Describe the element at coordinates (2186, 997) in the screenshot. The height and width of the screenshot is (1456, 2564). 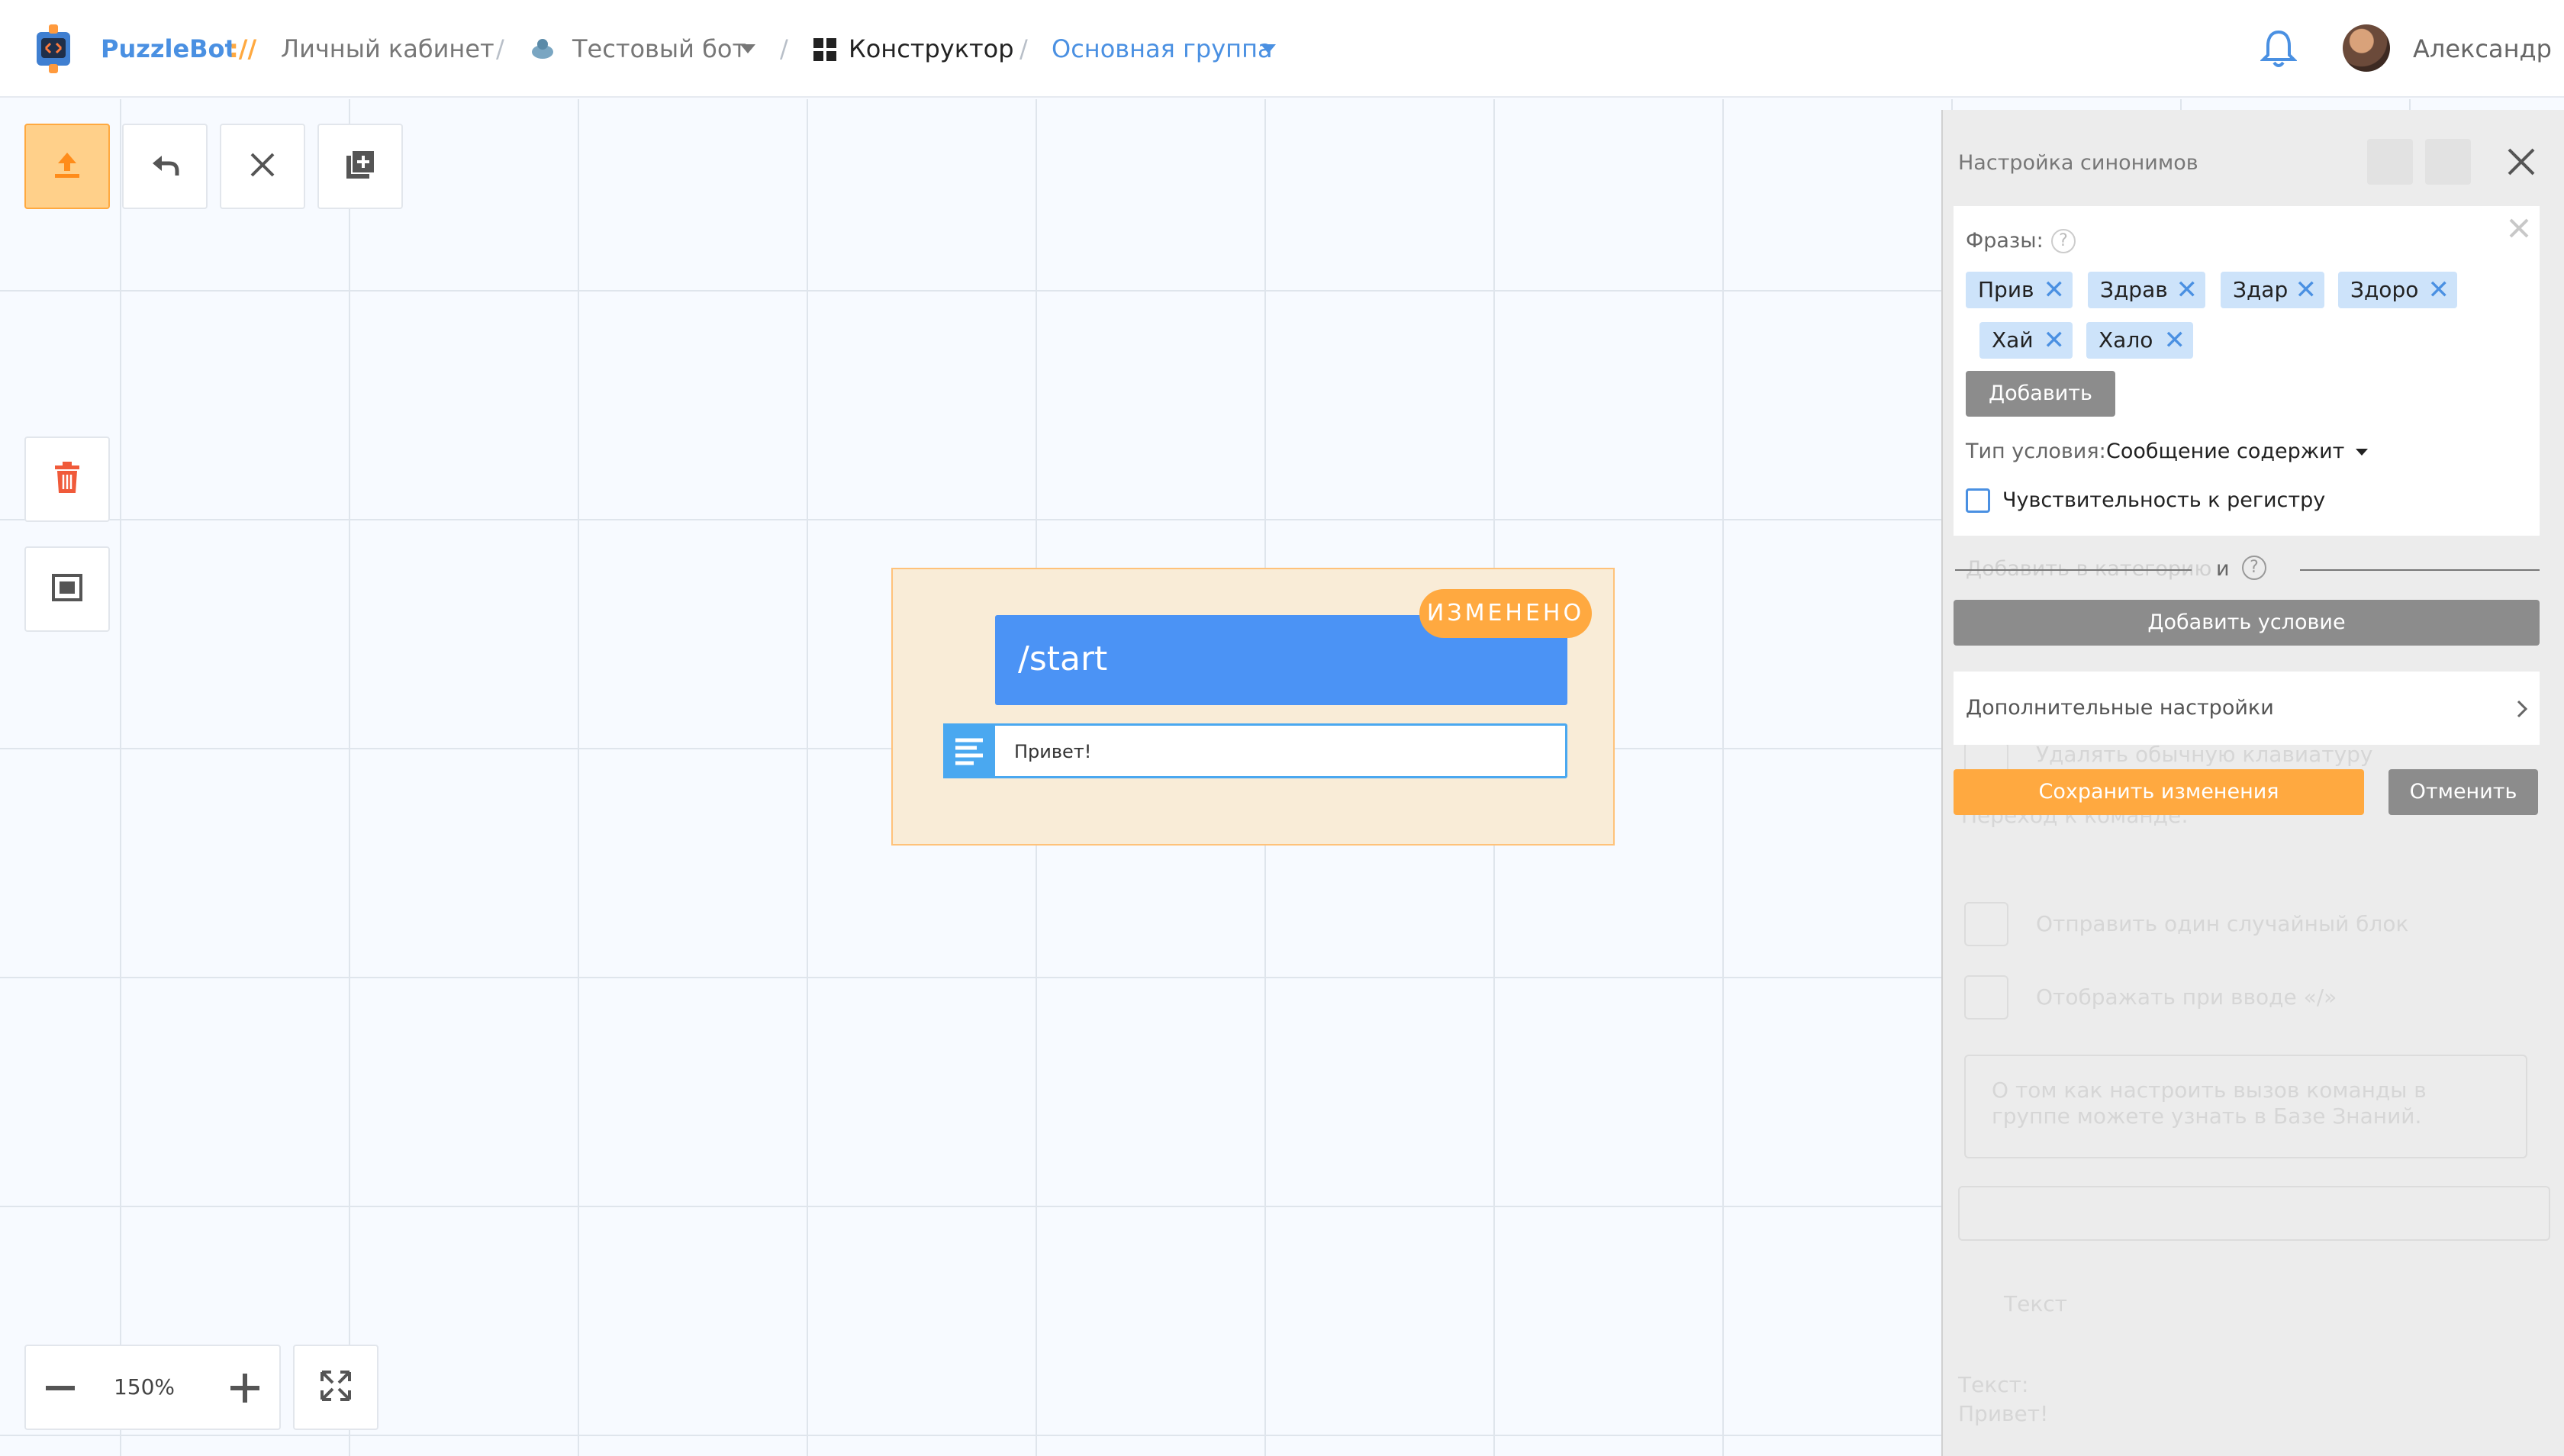
I see `show-input-label: Отображать при вводе «/»` at that location.